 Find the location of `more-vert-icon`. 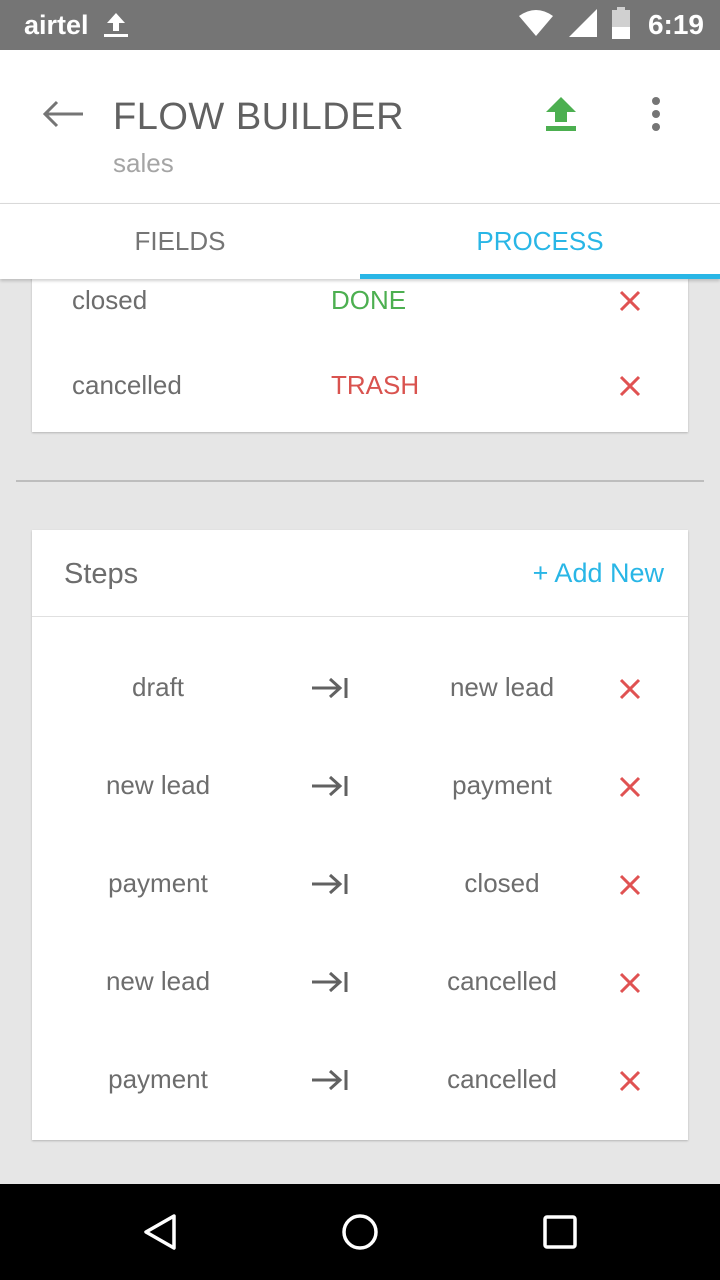

more-vert-icon is located at coordinates (656, 114).